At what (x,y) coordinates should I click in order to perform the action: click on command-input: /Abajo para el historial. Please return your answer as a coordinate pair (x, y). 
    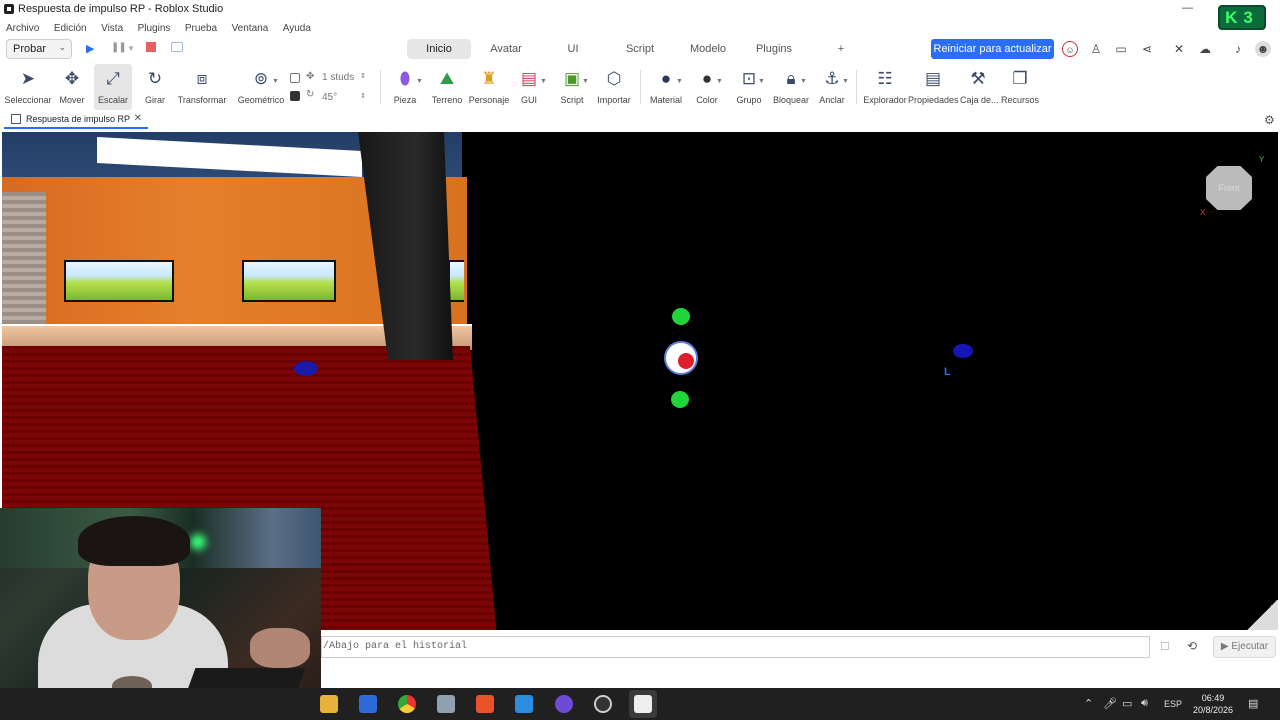
    Looking at the image, I should click on (735, 647).